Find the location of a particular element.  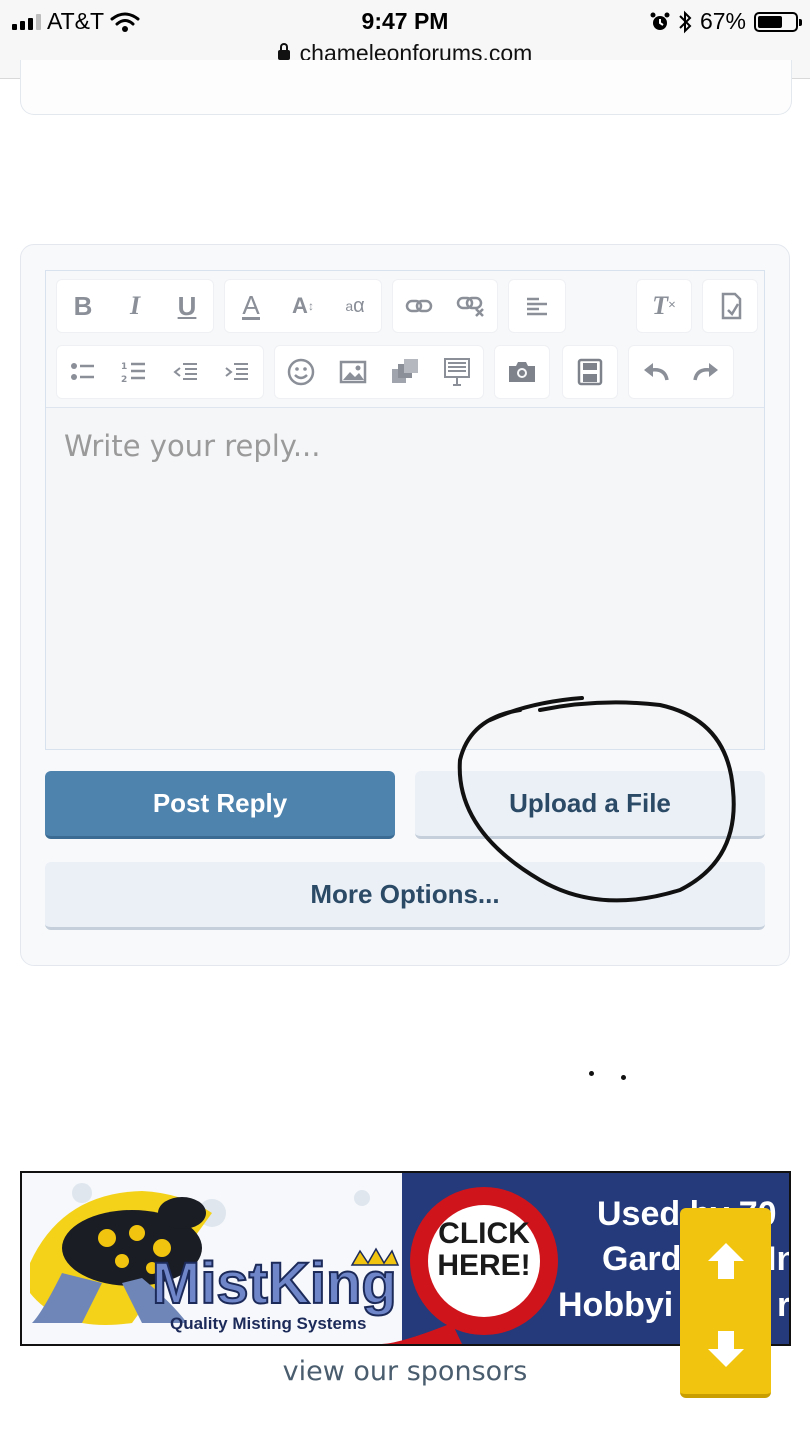

svg-text: 1 is located at coordinates (124, 367).